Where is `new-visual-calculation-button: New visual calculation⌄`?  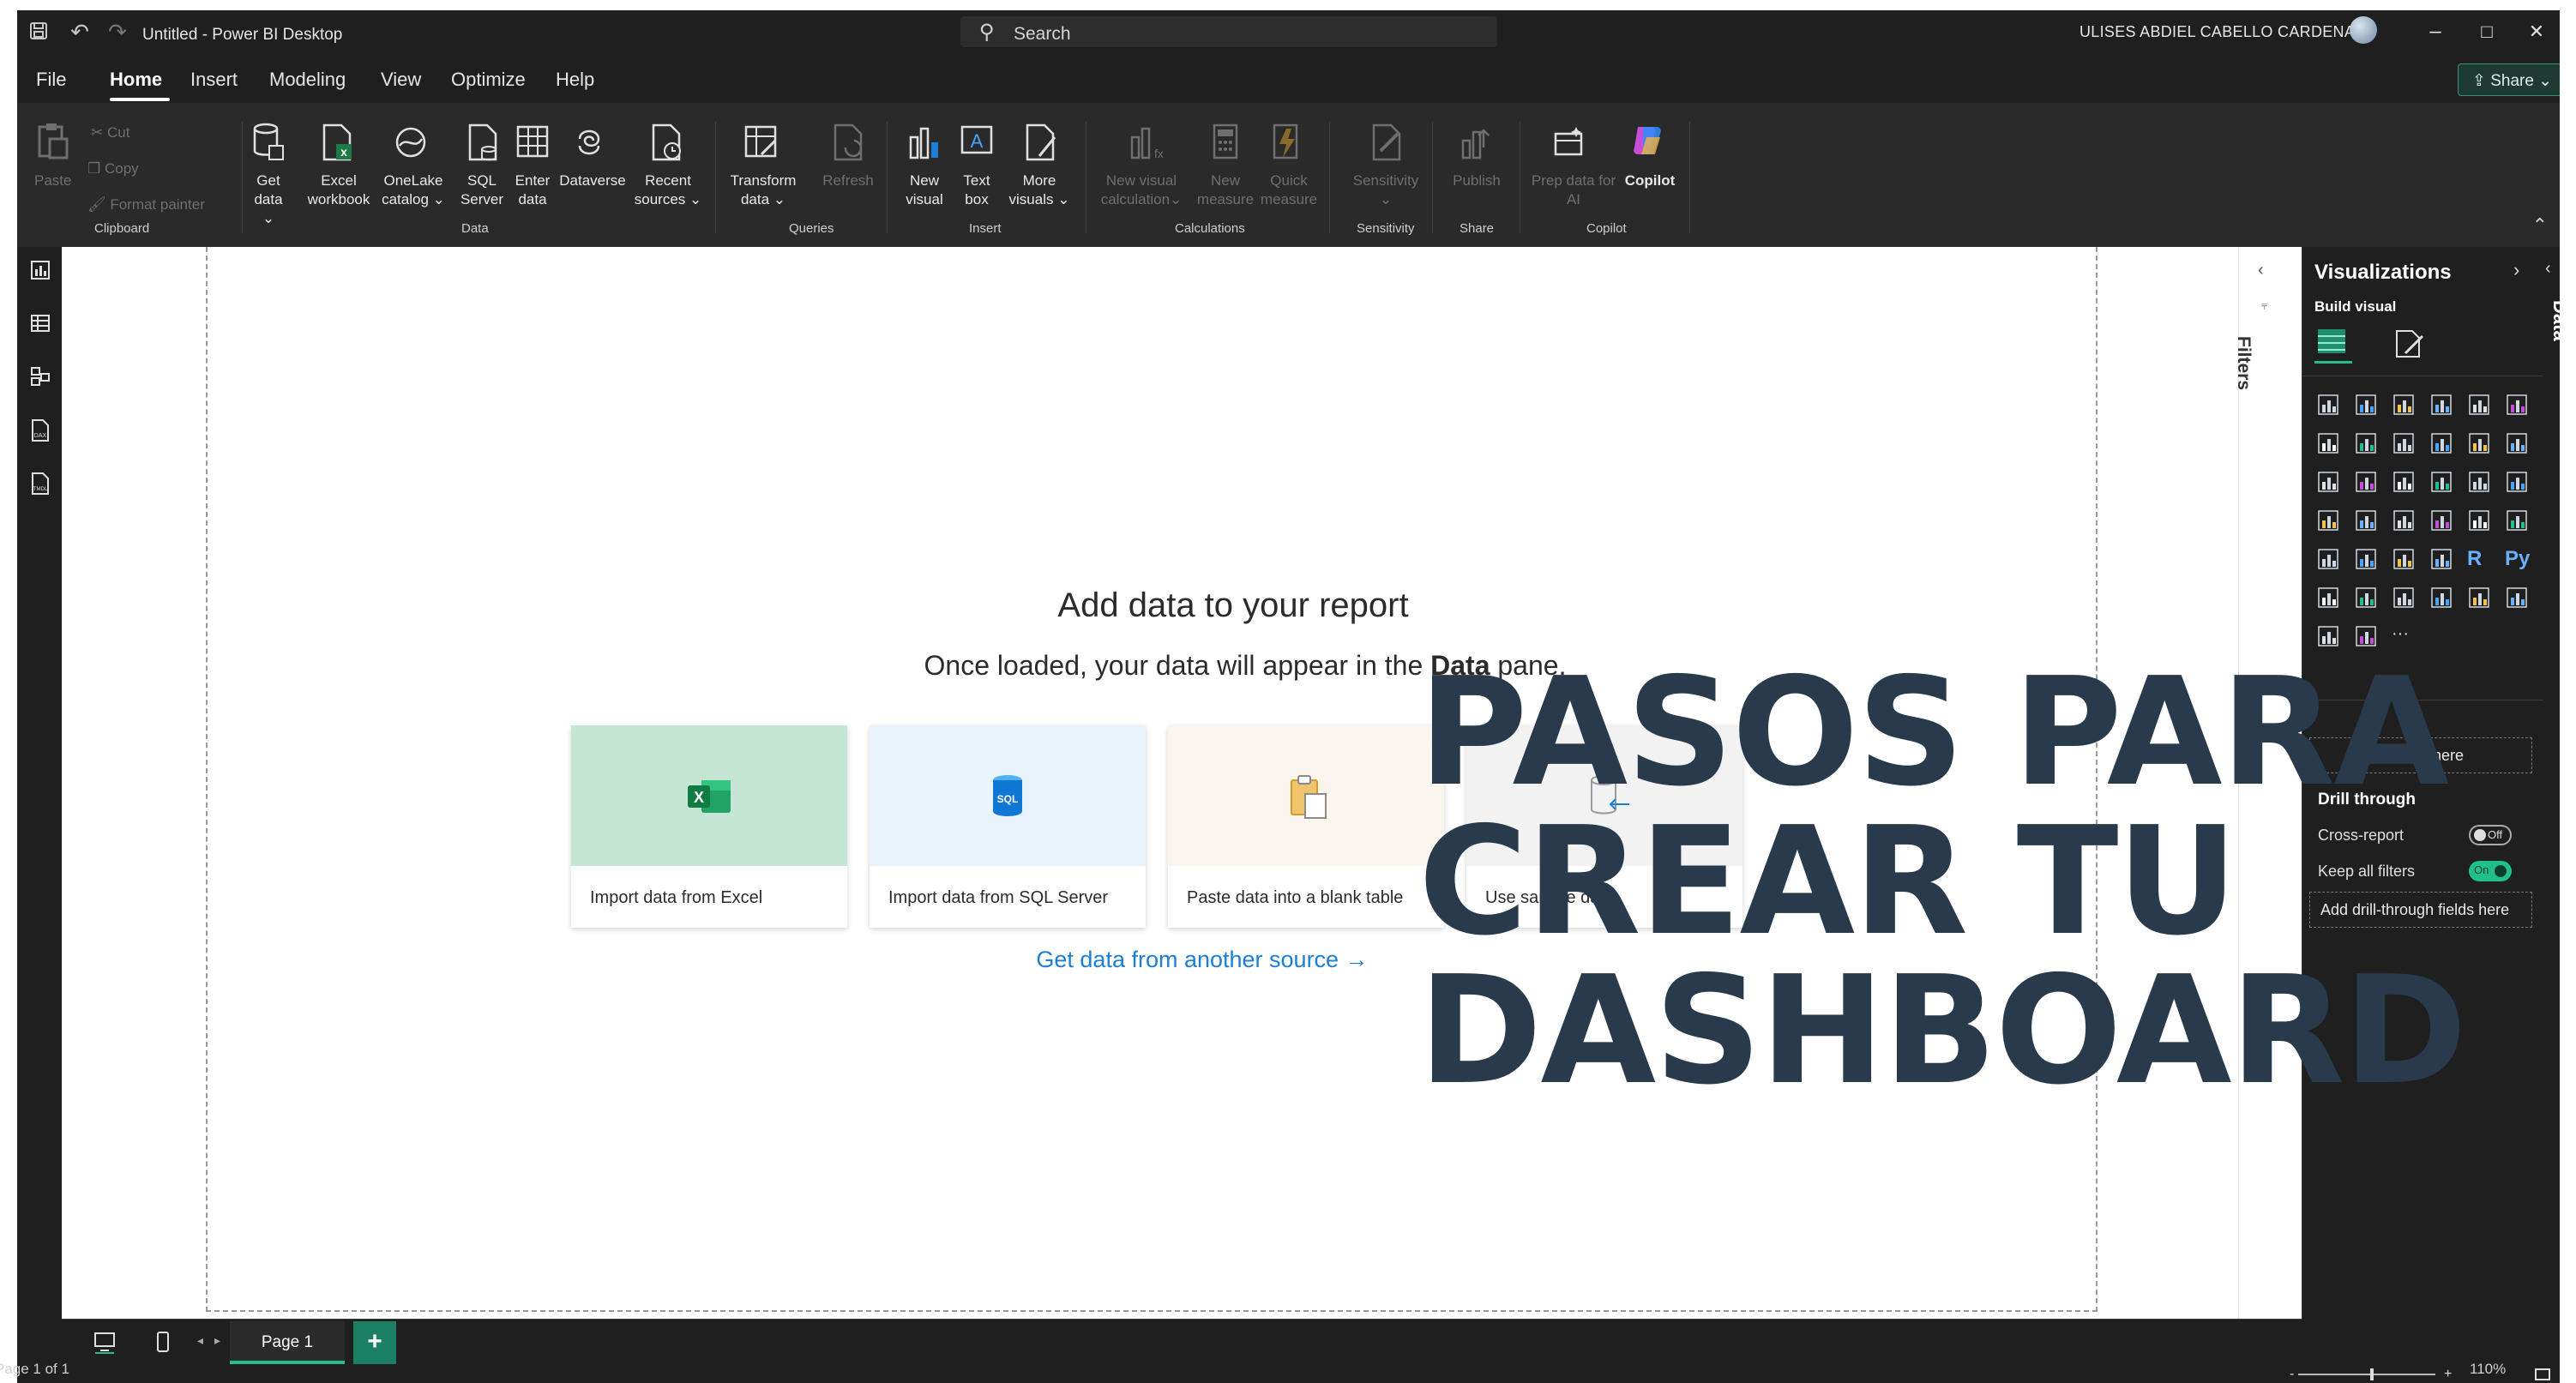 new-visual-calculation-button: New visual calculation⌄ is located at coordinates (1141, 190).